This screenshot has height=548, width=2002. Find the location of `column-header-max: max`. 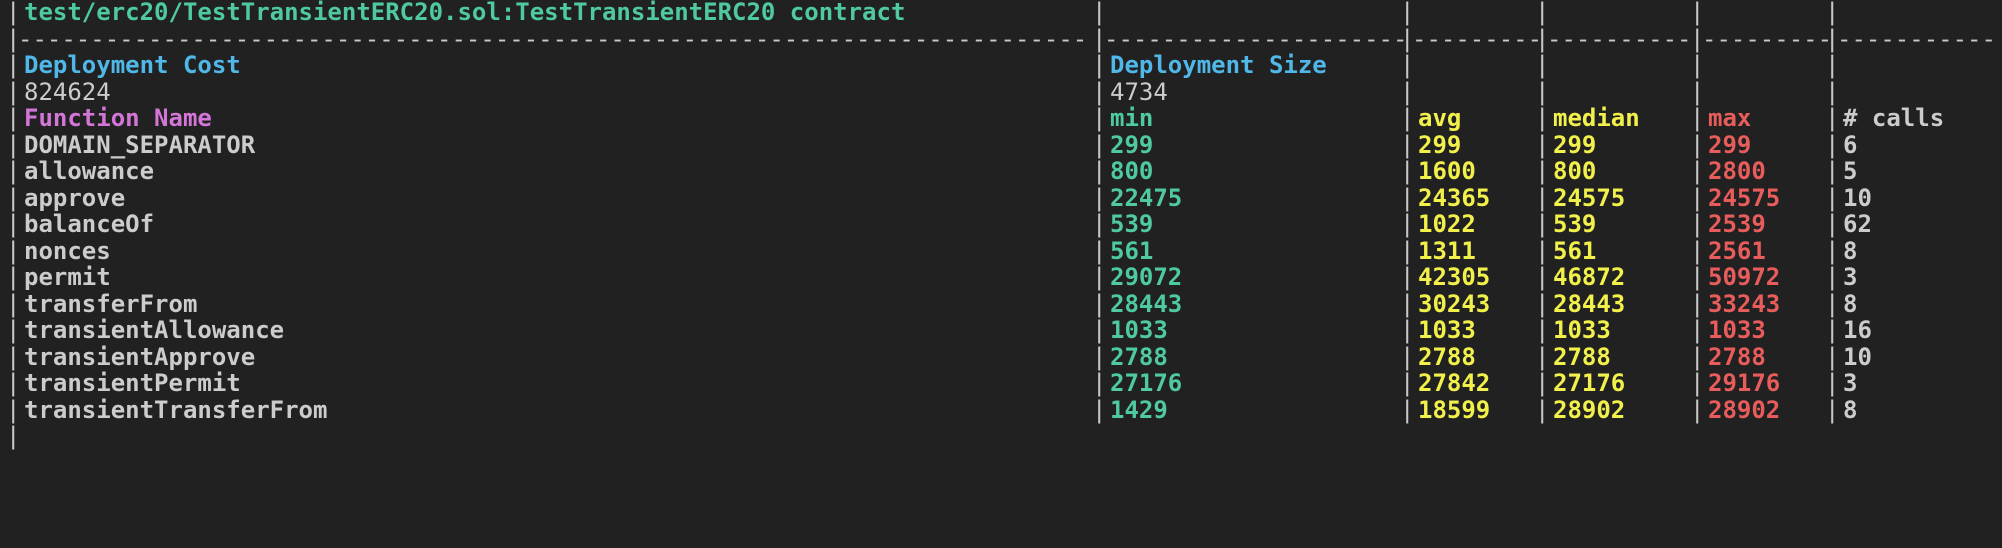

column-header-max: max is located at coordinates (1730, 118).